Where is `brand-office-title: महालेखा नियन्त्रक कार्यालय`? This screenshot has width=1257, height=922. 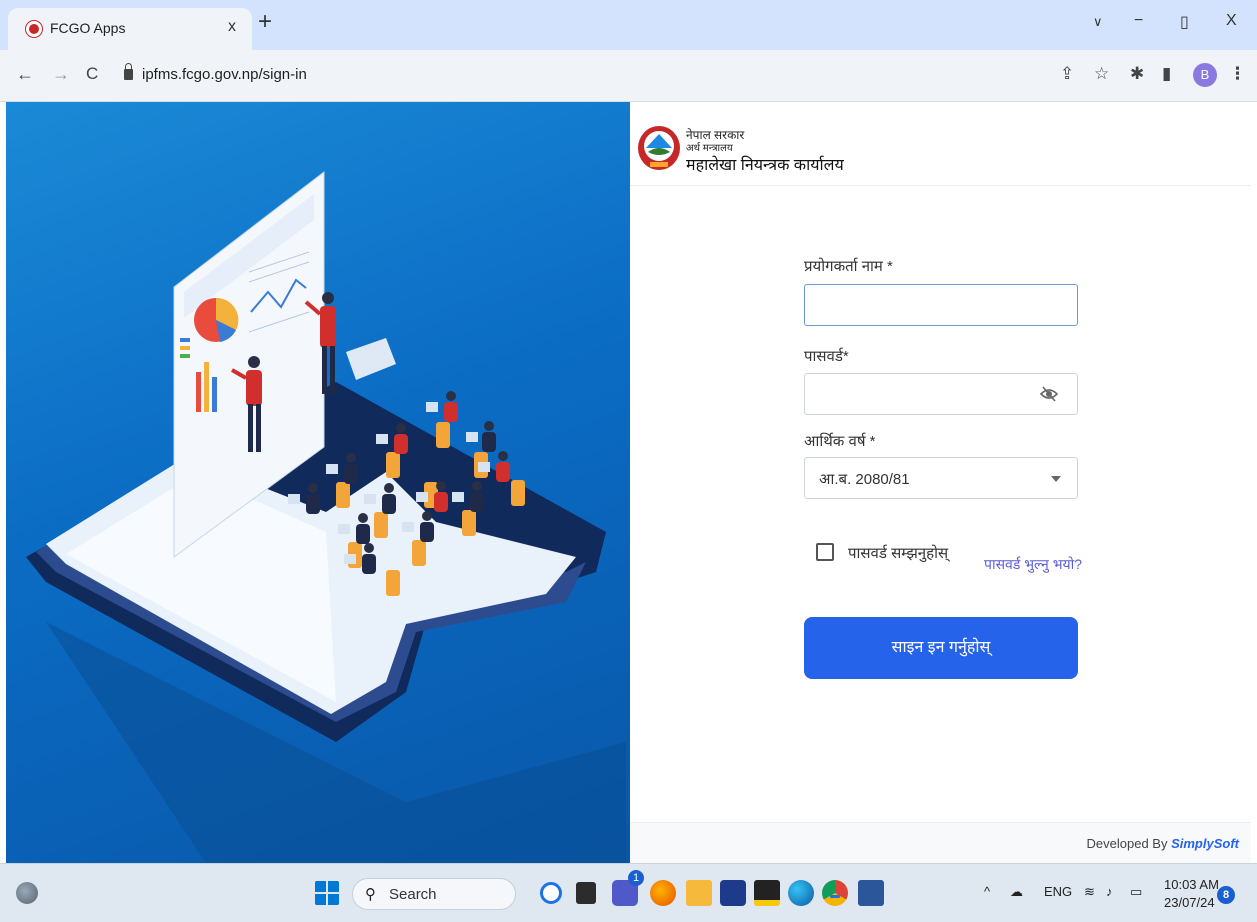 brand-office-title: महालेखा नियन्त्रक कार्यालय is located at coordinates (765, 165).